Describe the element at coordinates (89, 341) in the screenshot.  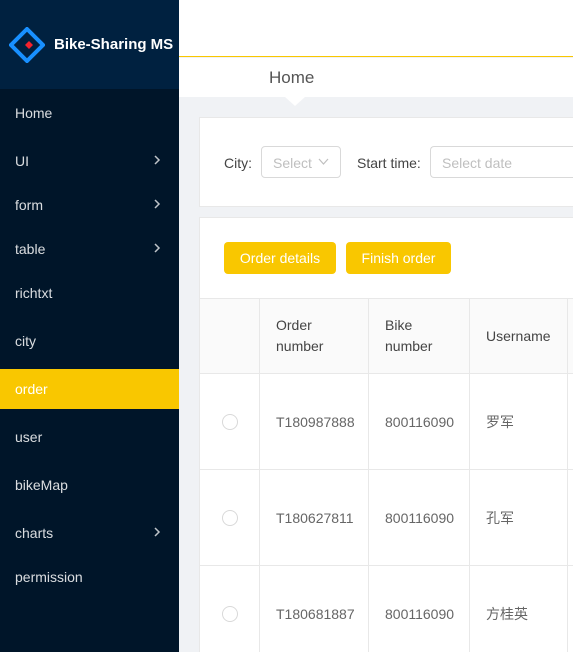
I see `sidebar-item-city: city` at that location.